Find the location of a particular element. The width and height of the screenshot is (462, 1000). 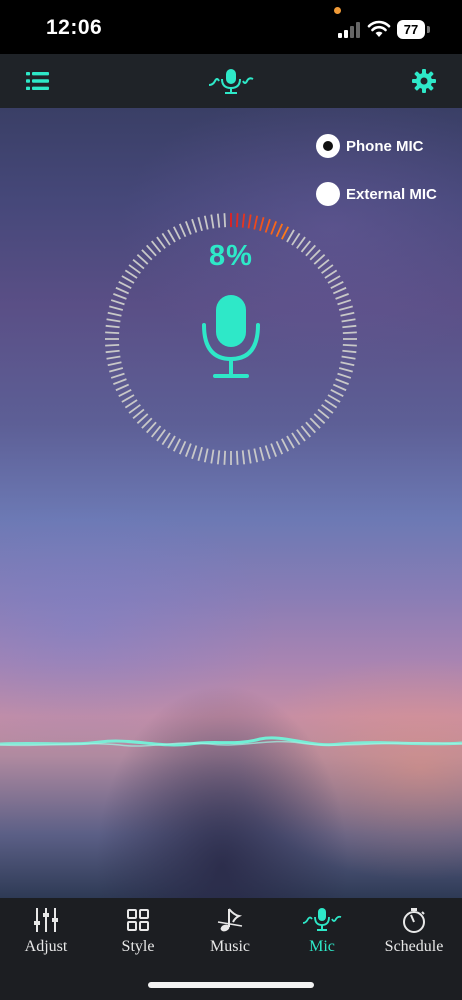

phone-mic-option: Phone MIC is located at coordinates (370, 146).